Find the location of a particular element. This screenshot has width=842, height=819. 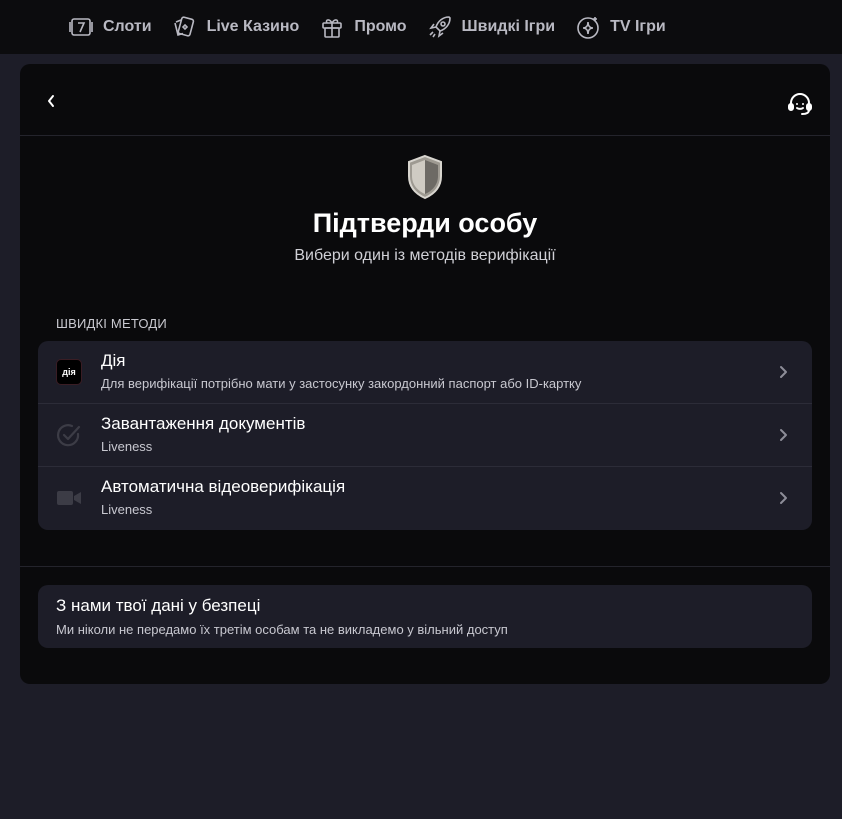

modal-header is located at coordinates (425, 100).